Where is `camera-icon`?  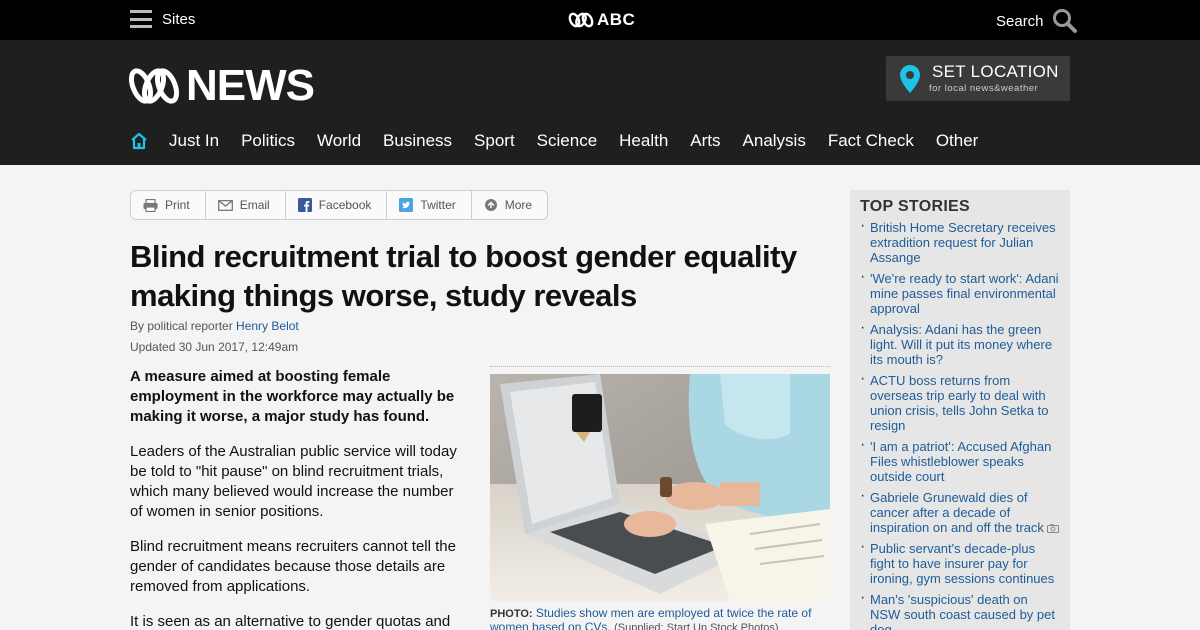 camera-icon is located at coordinates (1052, 529).